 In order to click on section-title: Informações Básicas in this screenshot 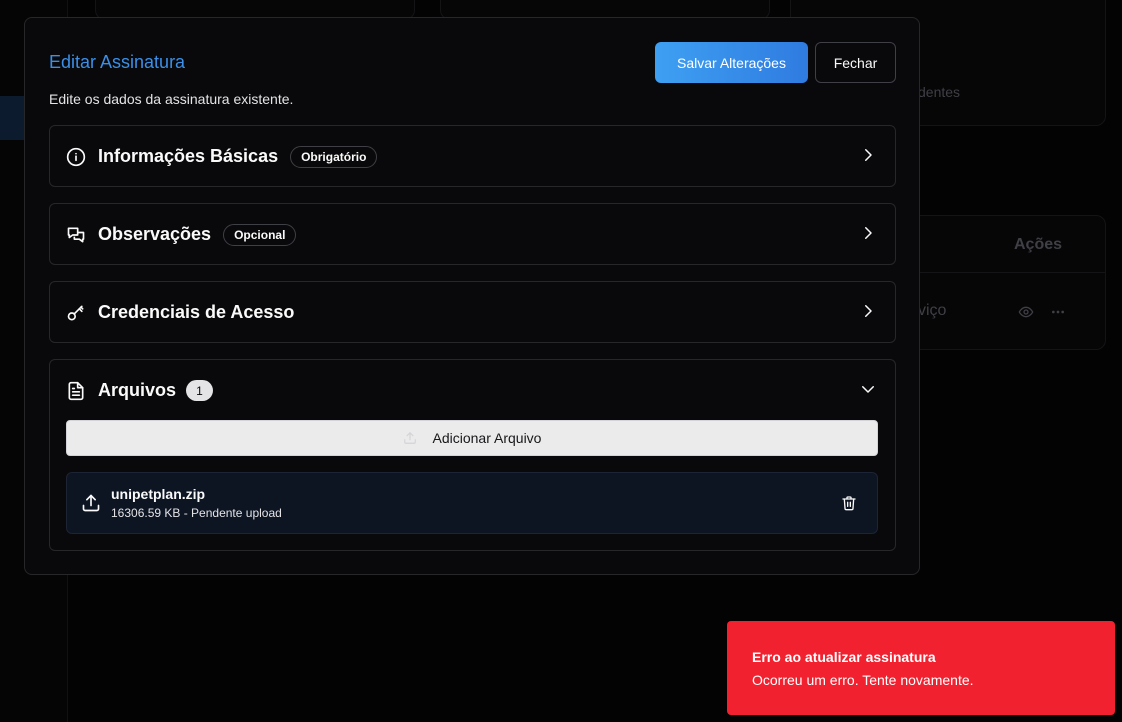, I will do `click(188, 156)`.